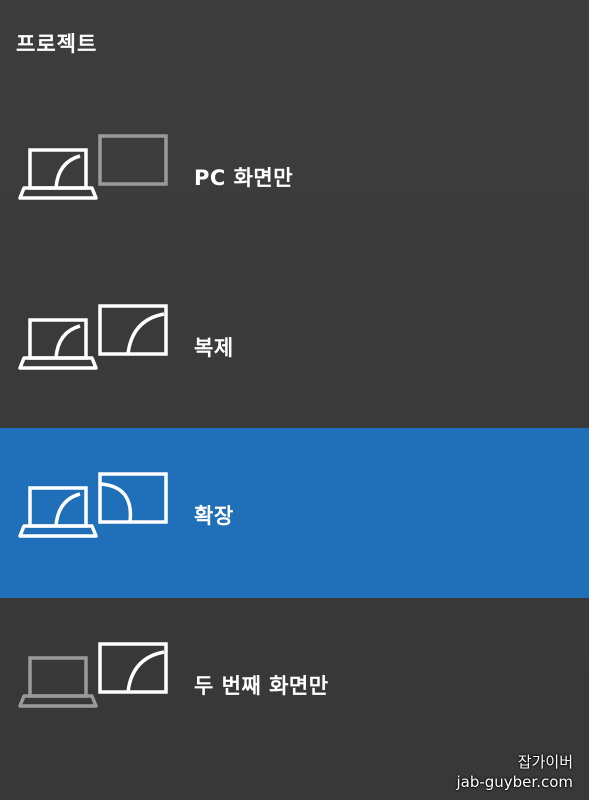  Describe the element at coordinates (244, 178) in the screenshot. I see `option-label: PC 화면만` at that location.